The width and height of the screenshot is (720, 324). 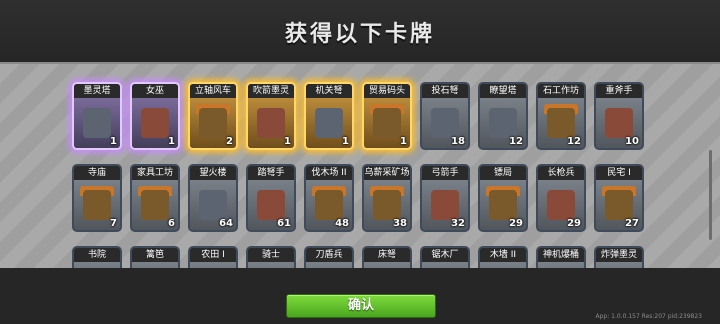 I want to click on card-name: 锯木厂, so click(x=445, y=255).